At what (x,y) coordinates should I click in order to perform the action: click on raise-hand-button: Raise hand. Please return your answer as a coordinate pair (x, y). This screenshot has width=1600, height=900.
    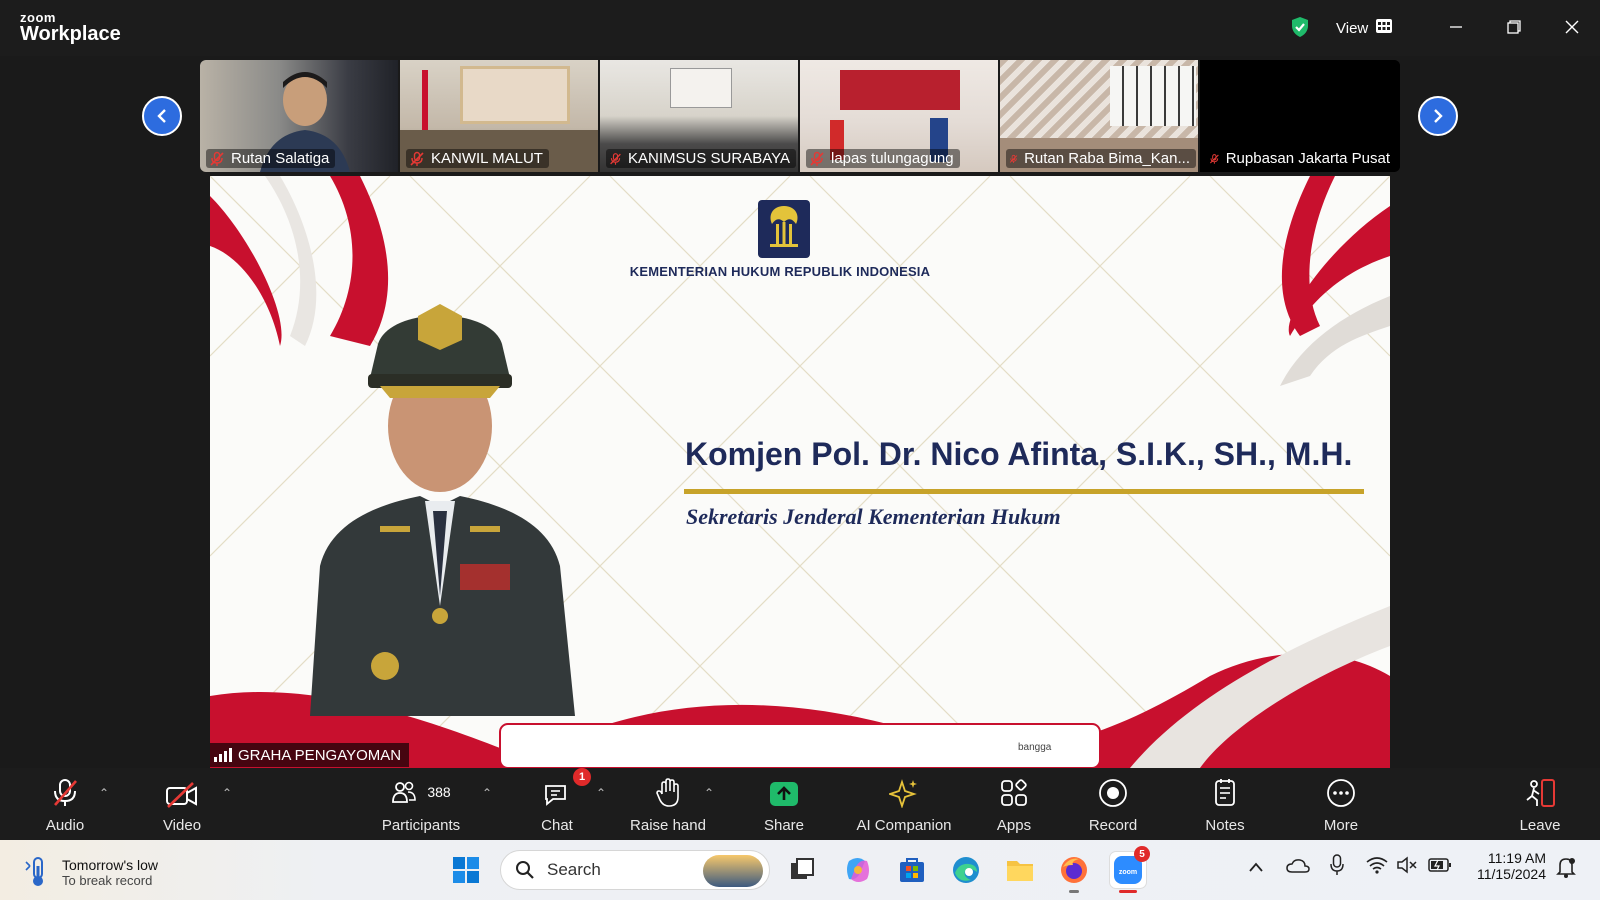
    Looking at the image, I should click on (668, 805).